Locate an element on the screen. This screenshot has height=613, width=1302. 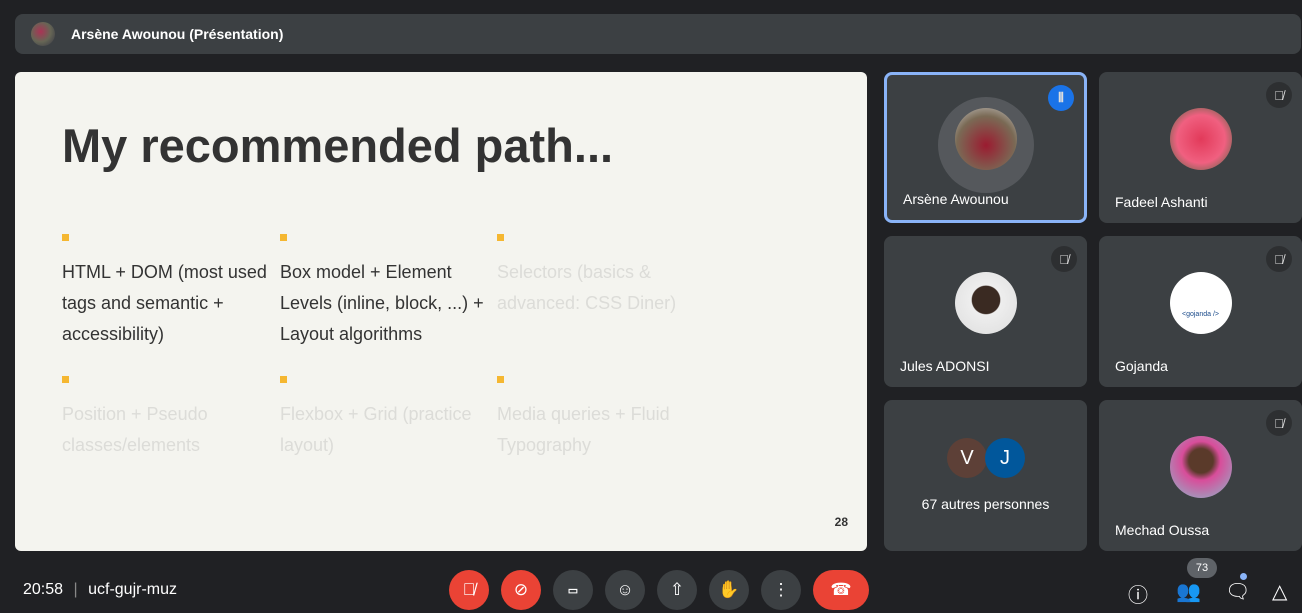
participant-tile: 🎙̸ Jules ADONSI is located at coordinates (985, 311).